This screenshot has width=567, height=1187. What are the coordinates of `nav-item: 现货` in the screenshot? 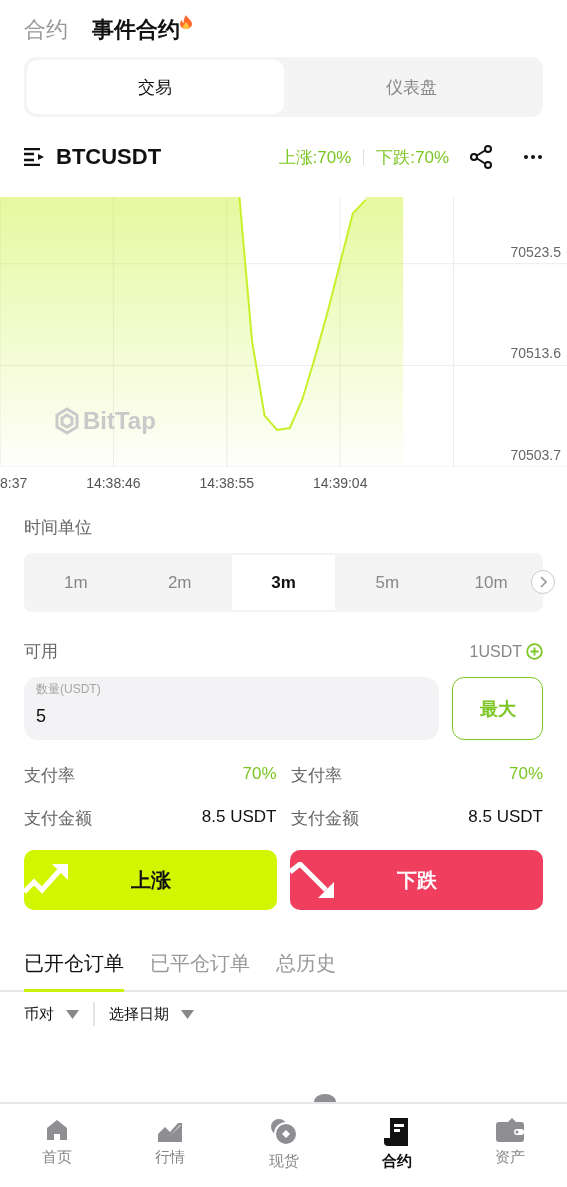 It's located at (283, 1145).